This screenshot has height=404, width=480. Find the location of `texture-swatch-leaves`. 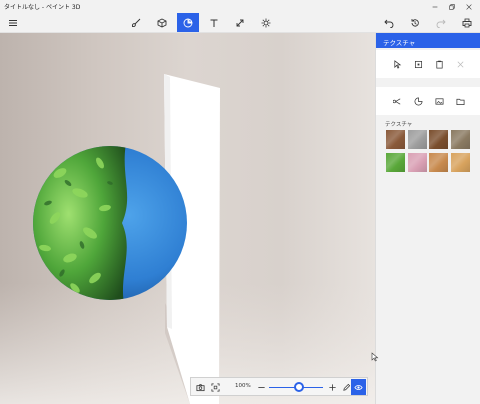

texture-swatch-leaves is located at coordinates (395, 162).